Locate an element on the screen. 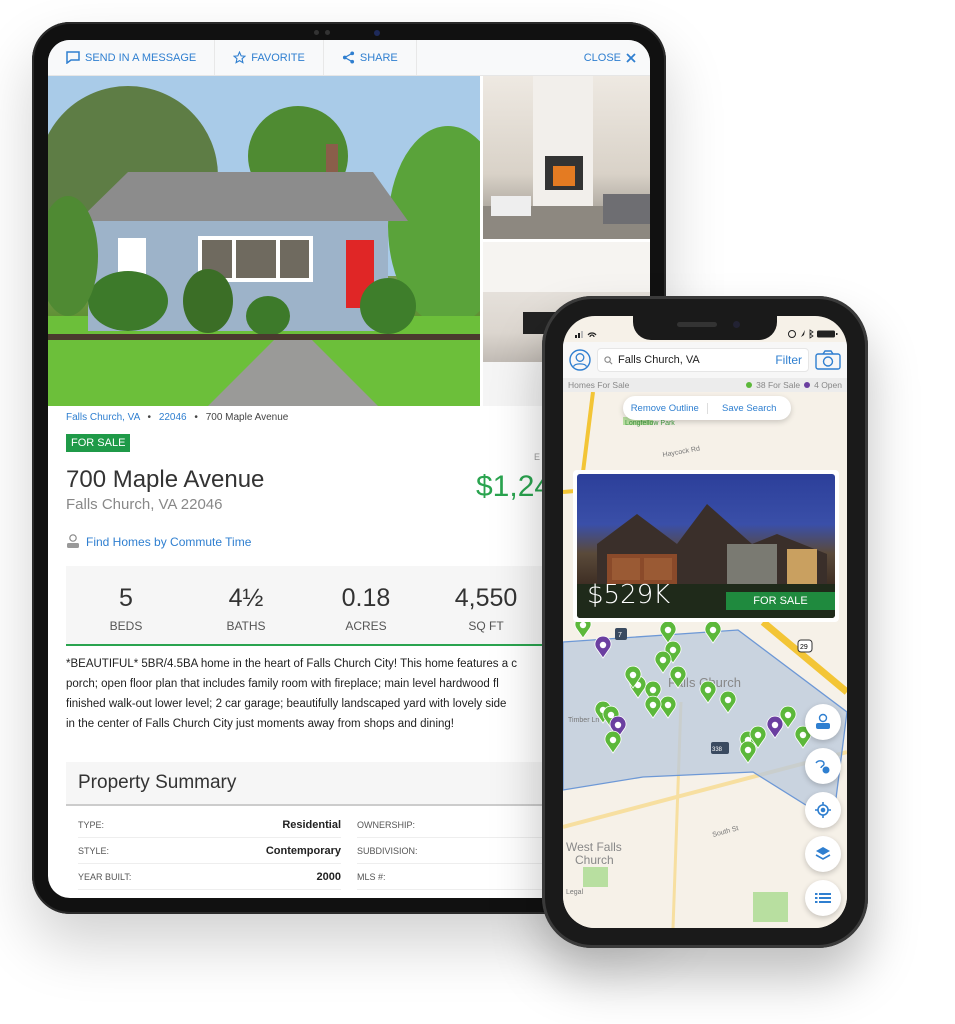 Image resolution: width=955 pixels, height=1024 pixels. signal-wifi-icon is located at coordinates (586, 334).